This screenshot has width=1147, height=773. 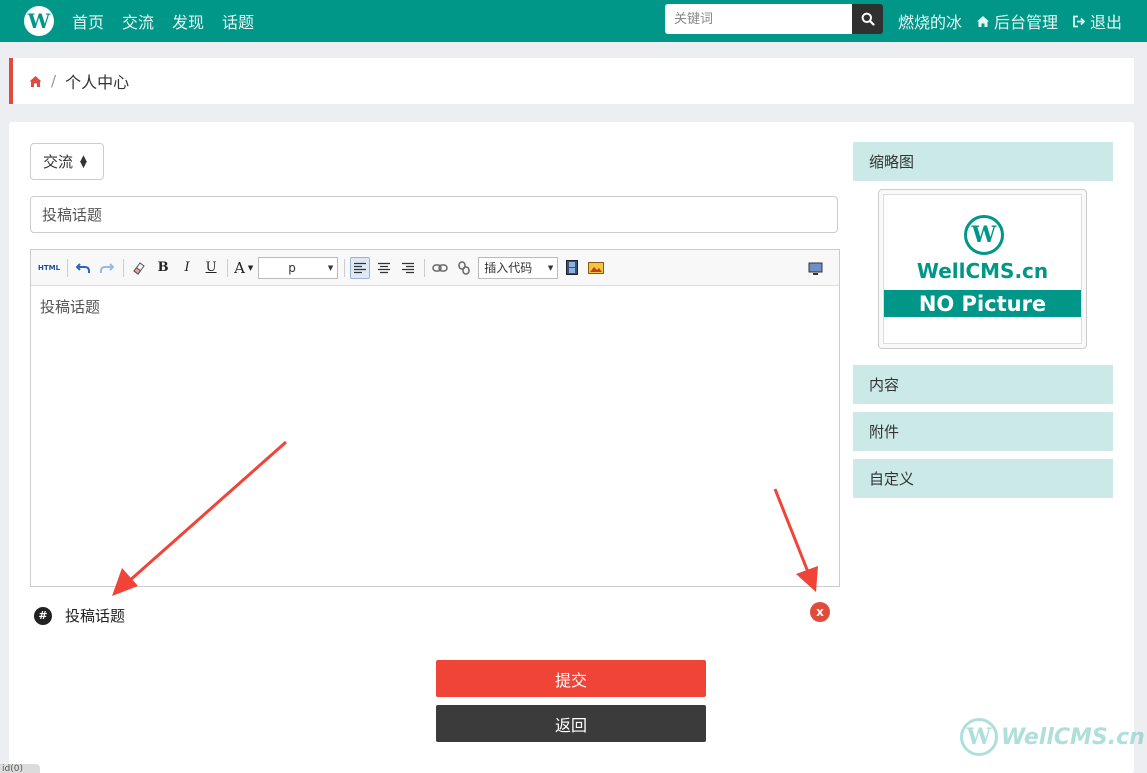 I want to click on eraser-button, so click(x=139, y=268).